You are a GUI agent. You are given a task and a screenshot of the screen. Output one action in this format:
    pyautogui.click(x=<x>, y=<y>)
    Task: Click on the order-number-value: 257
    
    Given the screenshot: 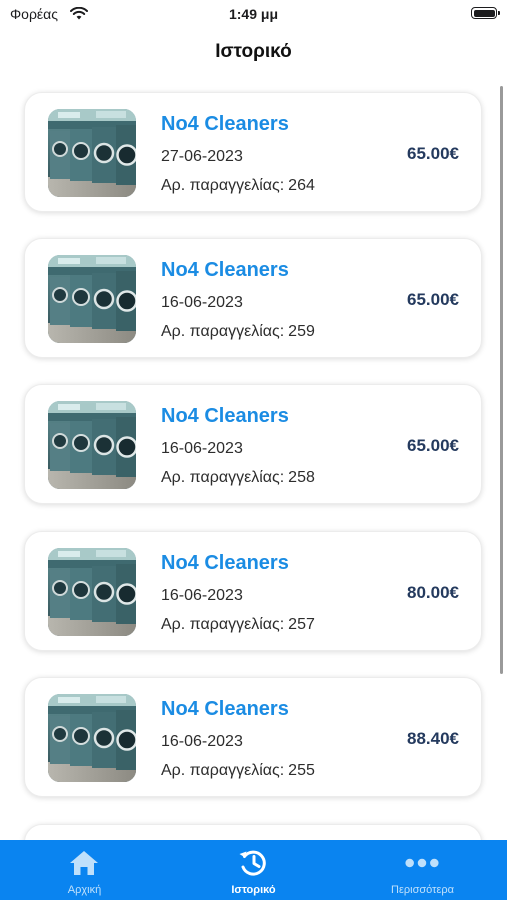 What is the action you would take?
    pyautogui.click(x=301, y=624)
    